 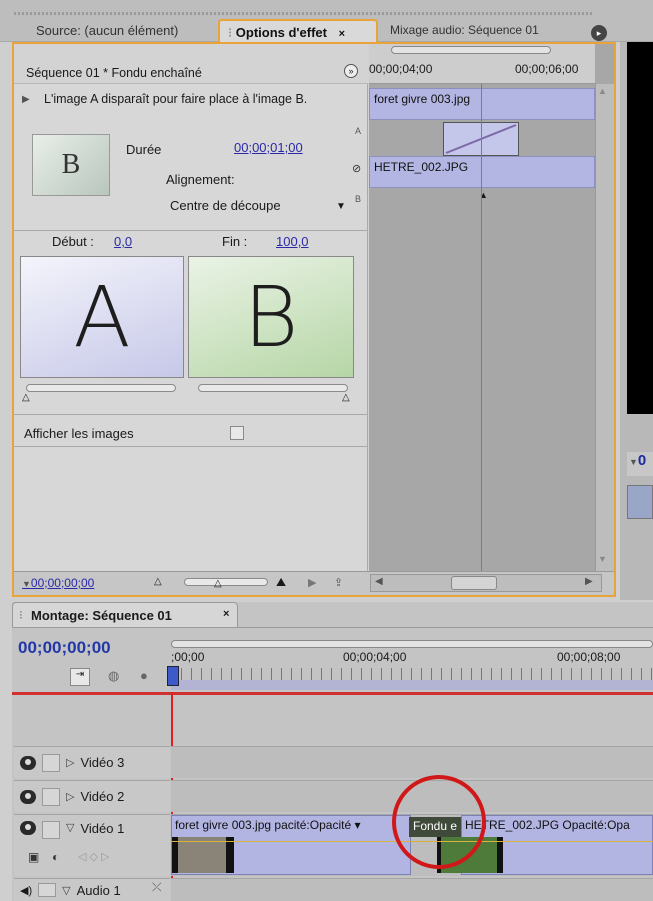 What do you see at coordinates (410, 666) in the screenshot?
I see `timeline-ruler: ;00;00 00;00;04;00 00;00;08;00` at bounding box center [410, 666].